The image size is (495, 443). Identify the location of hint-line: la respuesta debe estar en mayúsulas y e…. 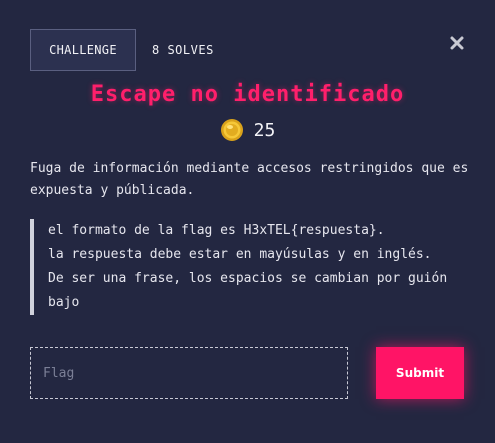
(240, 254).